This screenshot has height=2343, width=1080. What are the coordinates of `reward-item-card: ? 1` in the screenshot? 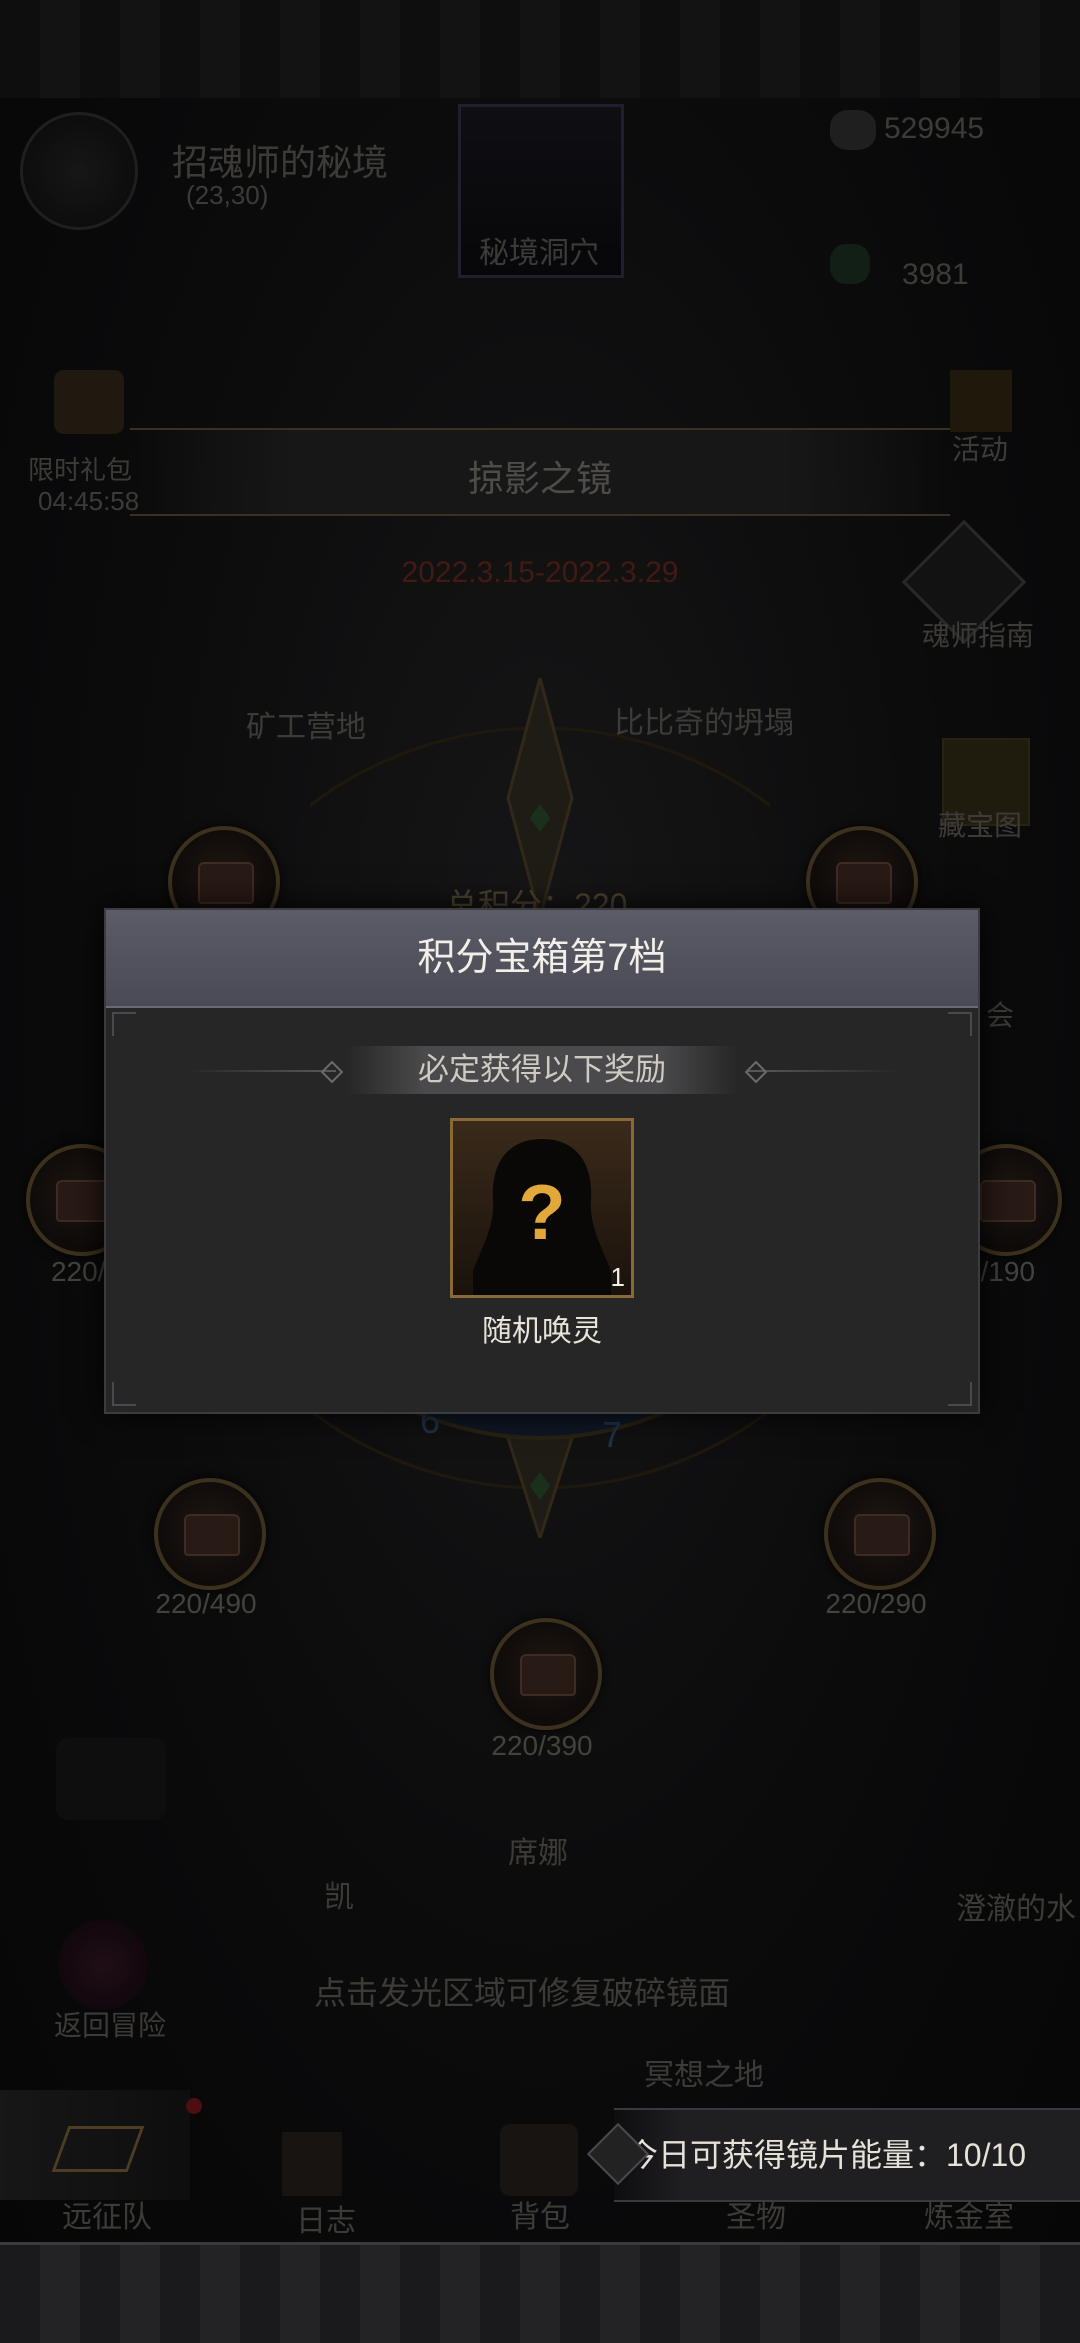 It's located at (542, 1208).